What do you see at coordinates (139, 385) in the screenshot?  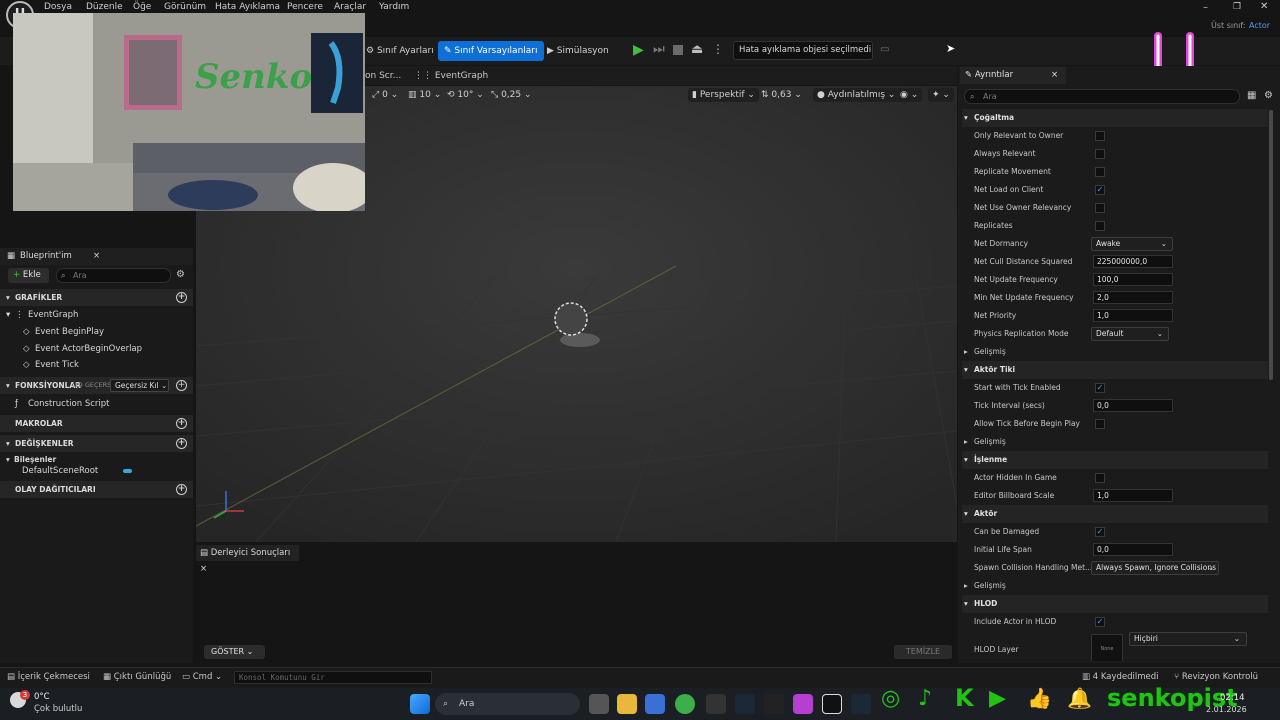 I see `override-dropdown: Geçersiz Kıl ⌄` at bounding box center [139, 385].